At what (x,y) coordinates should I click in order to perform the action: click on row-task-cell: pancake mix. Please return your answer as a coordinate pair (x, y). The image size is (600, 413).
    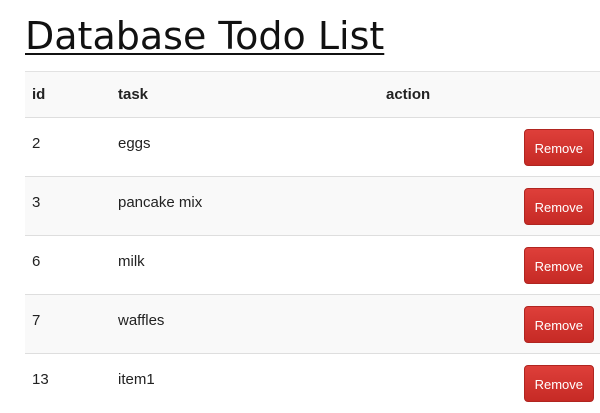
    Looking at the image, I should click on (245, 206).